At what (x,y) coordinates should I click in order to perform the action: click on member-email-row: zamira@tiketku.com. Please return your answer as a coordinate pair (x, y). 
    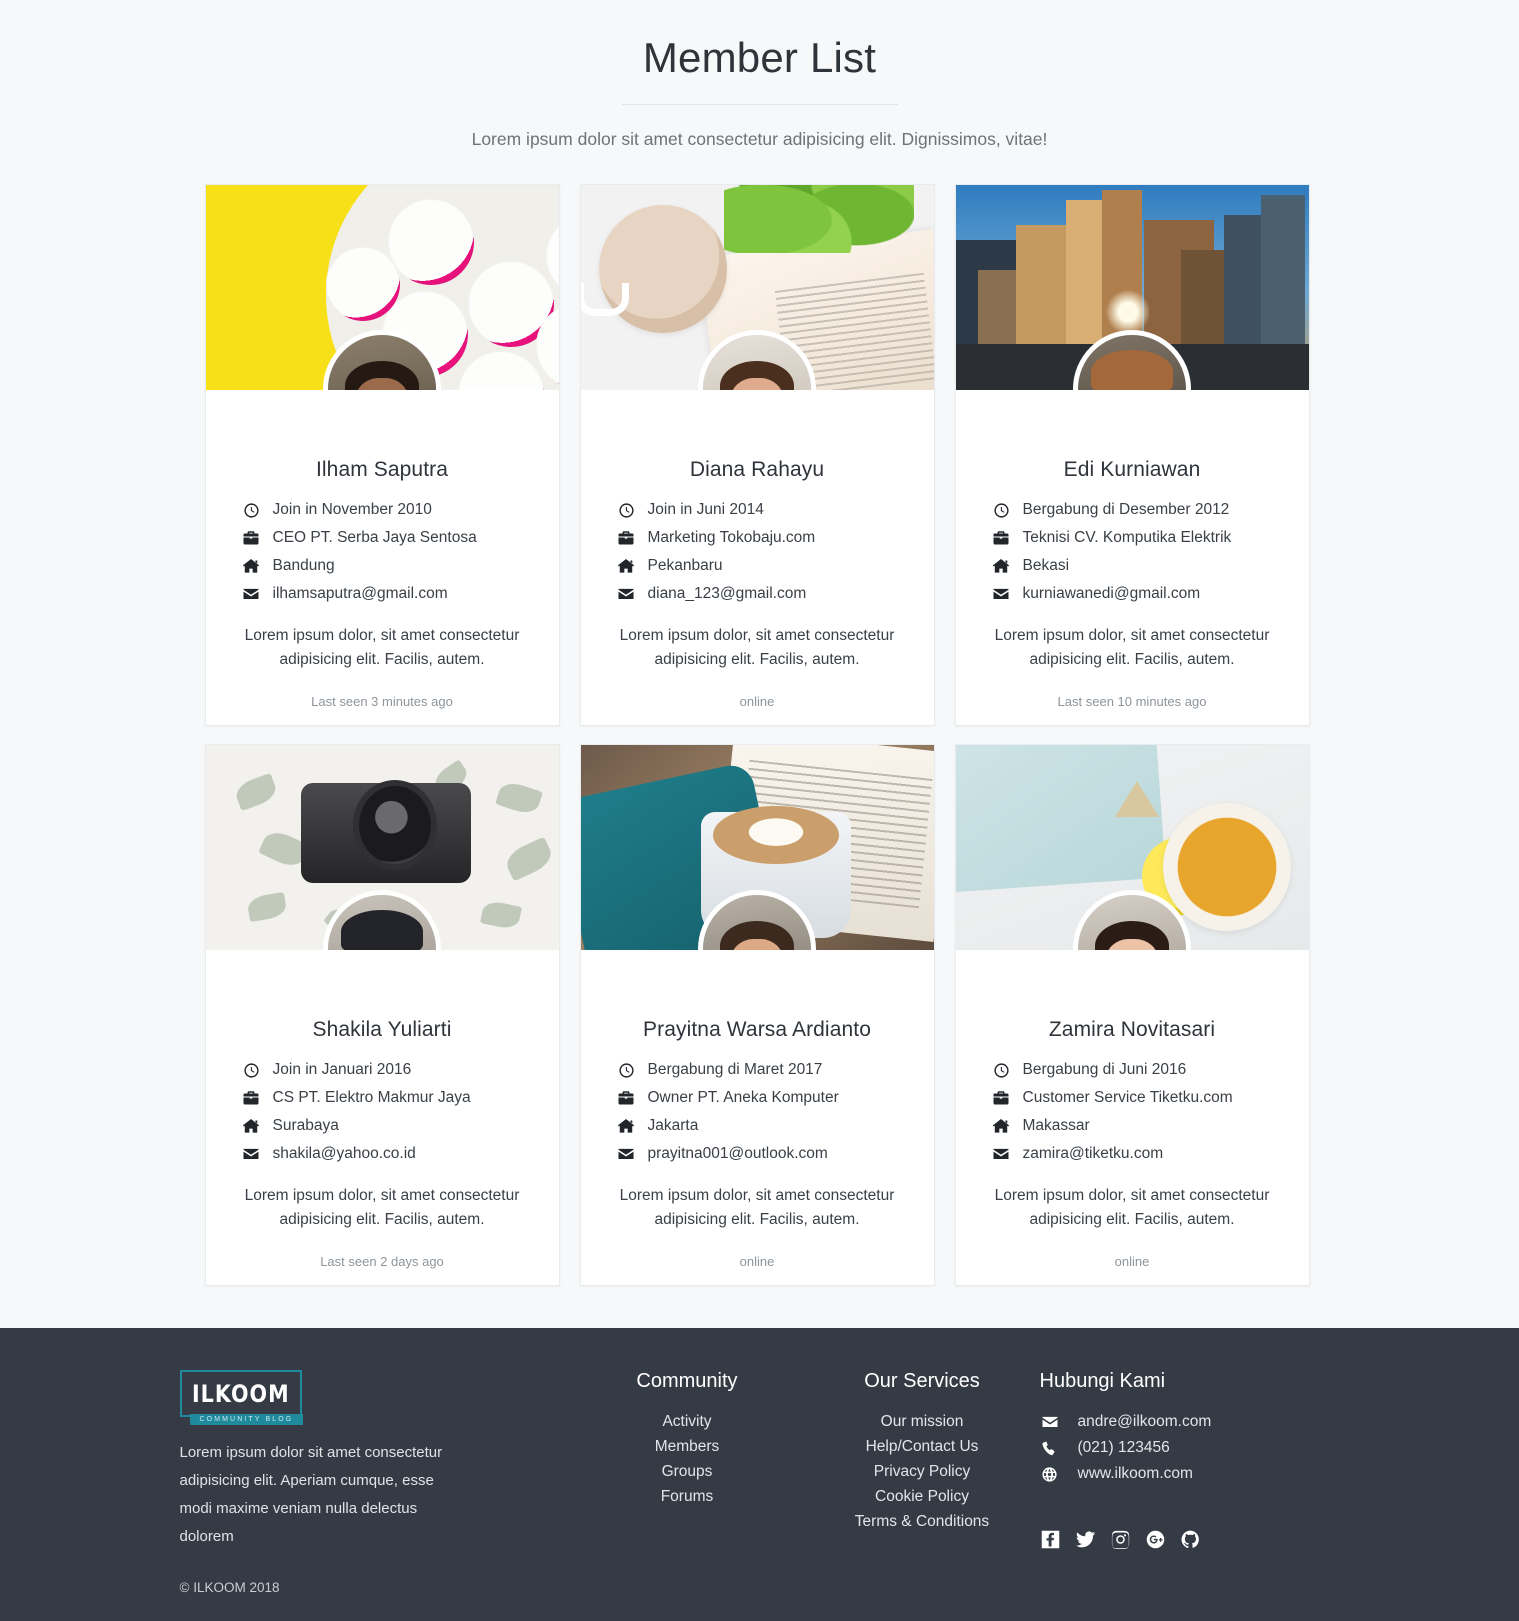
    Looking at the image, I should click on (1139, 1154).